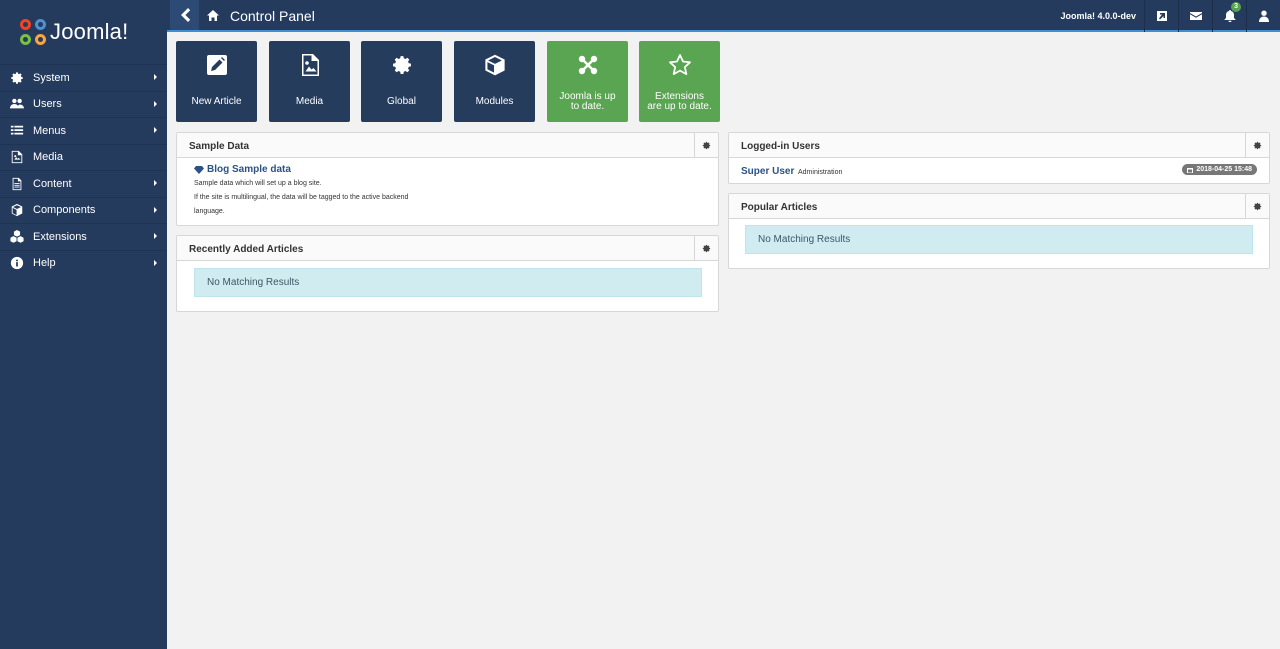  I want to click on sidebar-item-label: System, so click(51, 77).